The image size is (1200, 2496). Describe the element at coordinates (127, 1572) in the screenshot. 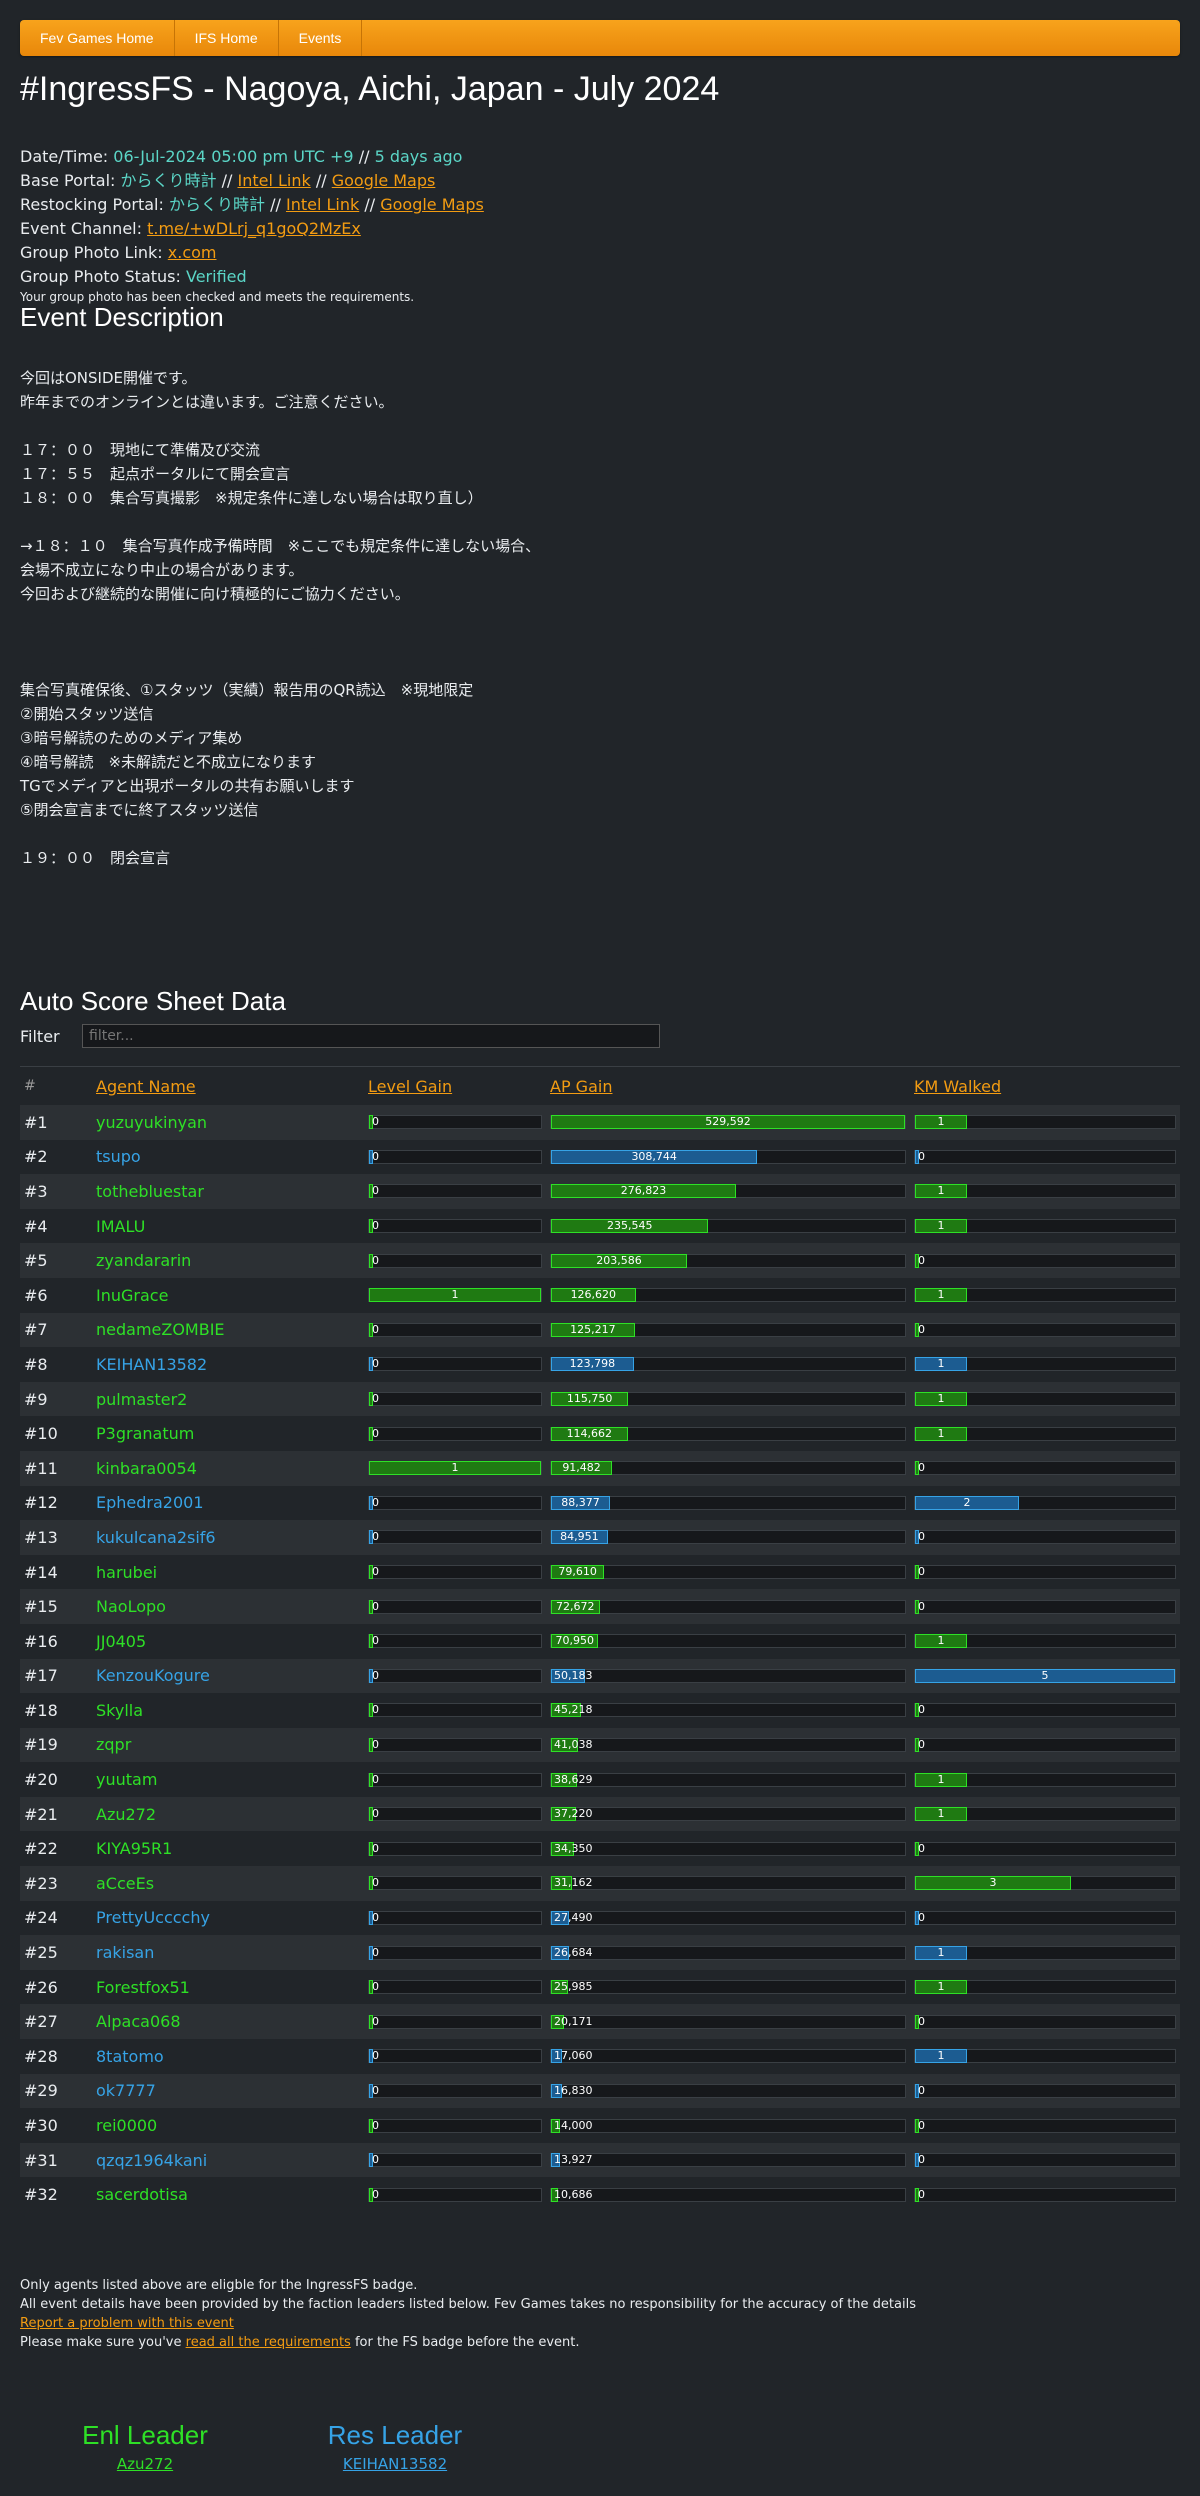

I see `agent-name-cell: harubei` at that location.